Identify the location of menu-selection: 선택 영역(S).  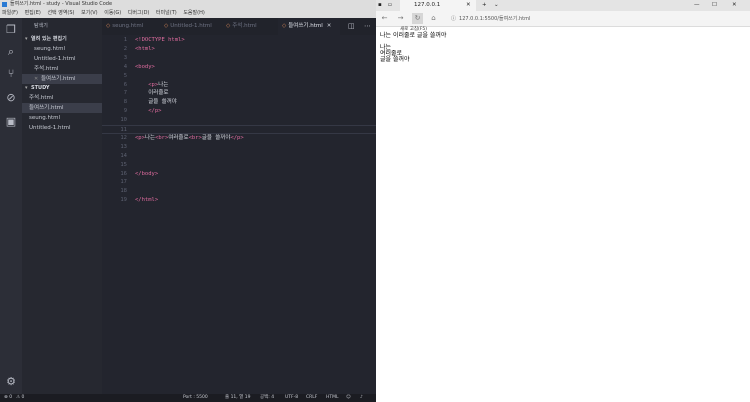
(60, 13).